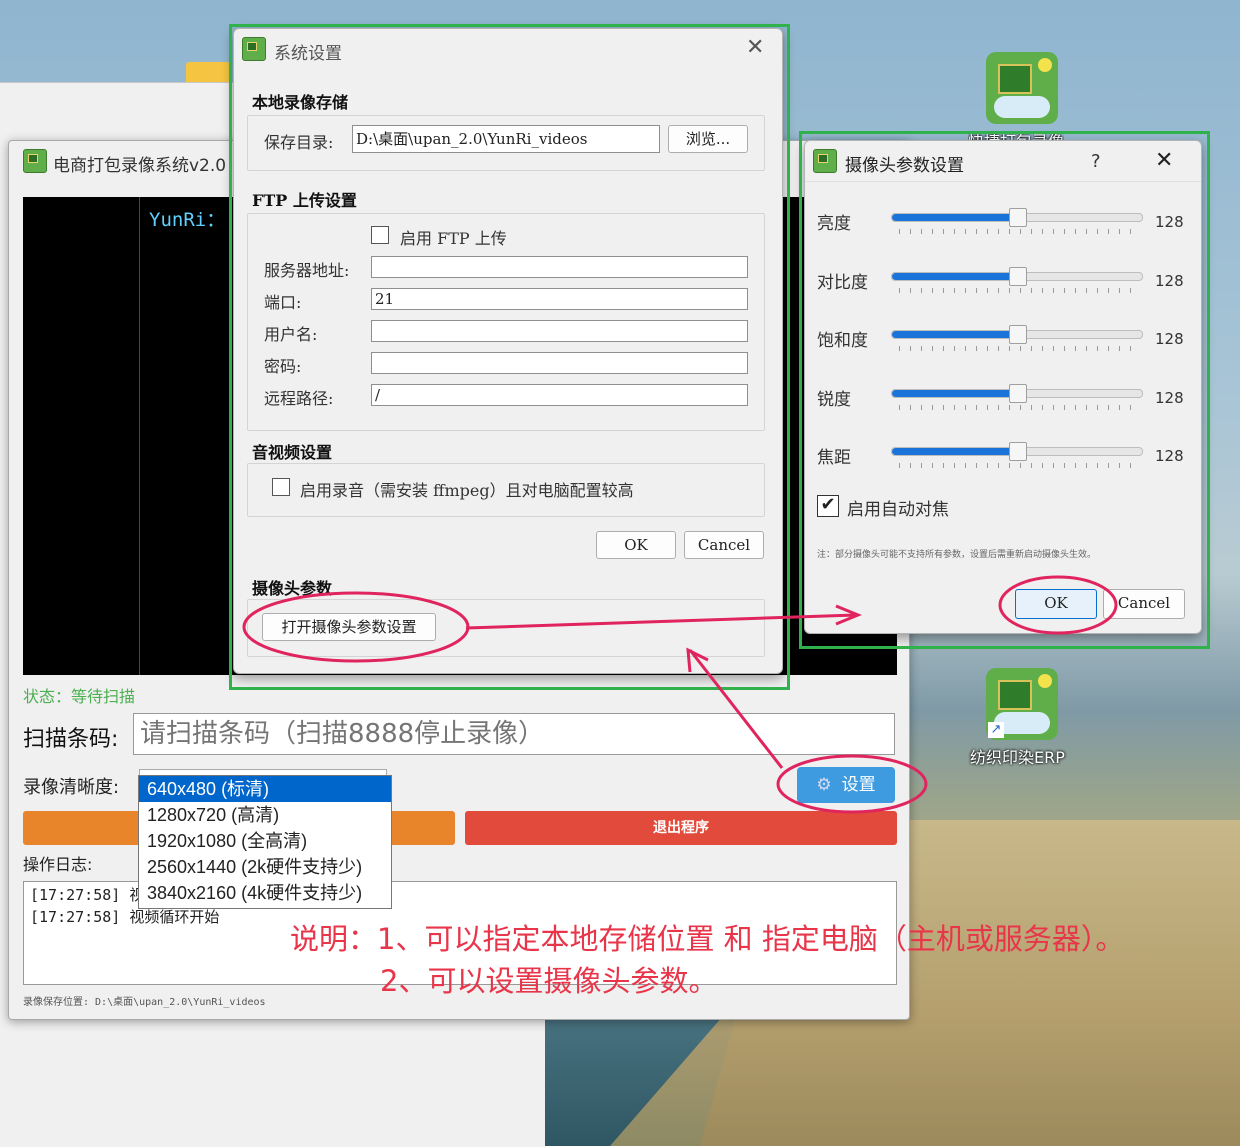  Describe the element at coordinates (265, 867) in the screenshot. I see `resolution-option: 2560x1440 (2k硬件支持少)` at that location.